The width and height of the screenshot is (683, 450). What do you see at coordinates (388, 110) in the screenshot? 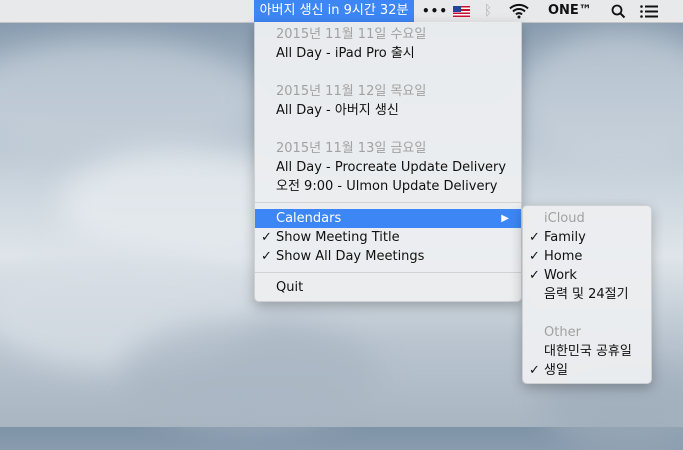
I see `event-item: All Day - 아버지 생신` at bounding box center [388, 110].